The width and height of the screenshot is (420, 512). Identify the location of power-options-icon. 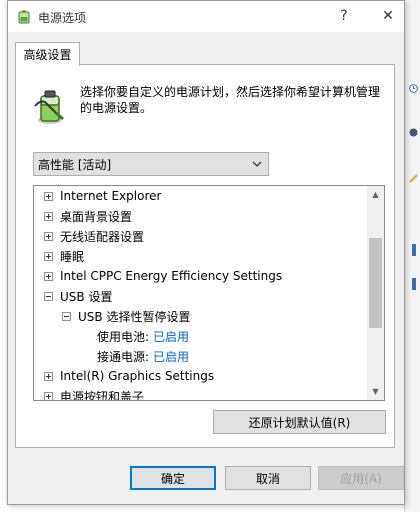
(24, 17).